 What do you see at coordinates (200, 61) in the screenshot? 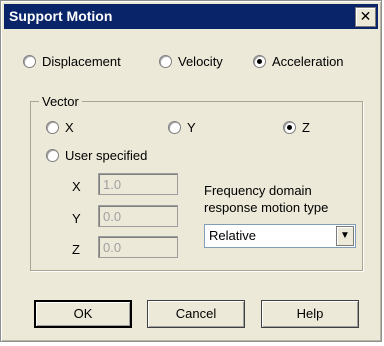
I see `radio-velocity-label: Velocity` at bounding box center [200, 61].